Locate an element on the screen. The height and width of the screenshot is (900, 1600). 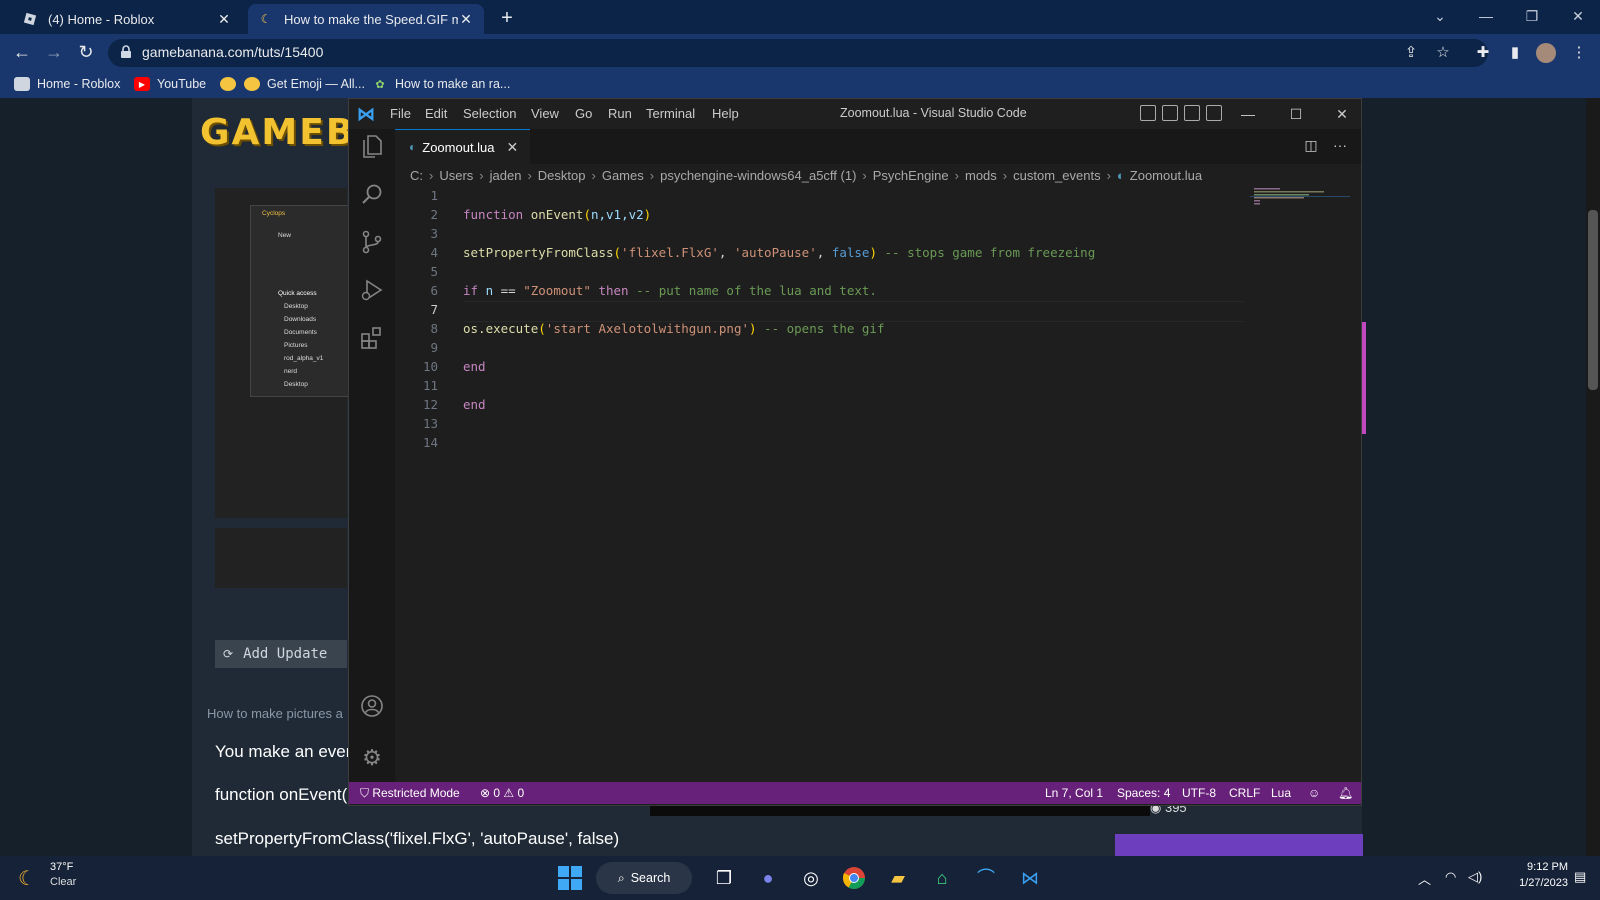
indentation: Spaces: 4 is located at coordinates (1143, 793).